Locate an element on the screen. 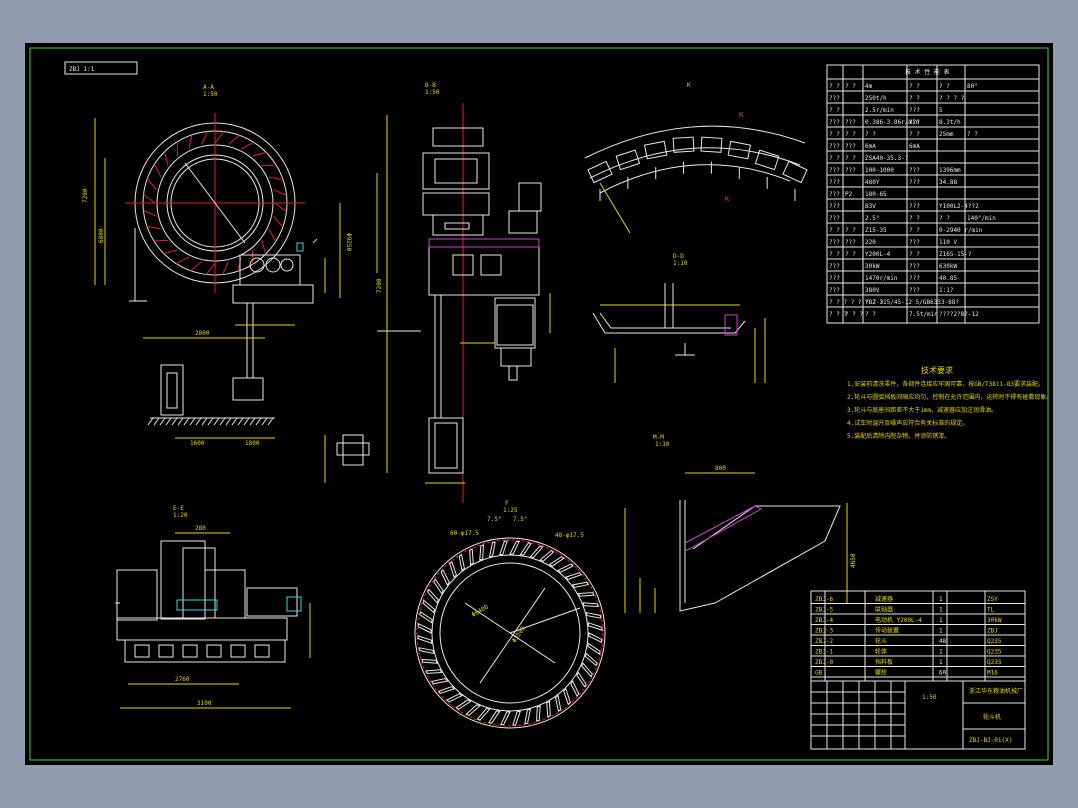 The width and height of the screenshot is (1078, 808). dim-bucket-h: 4650 is located at coordinates (853, 560).